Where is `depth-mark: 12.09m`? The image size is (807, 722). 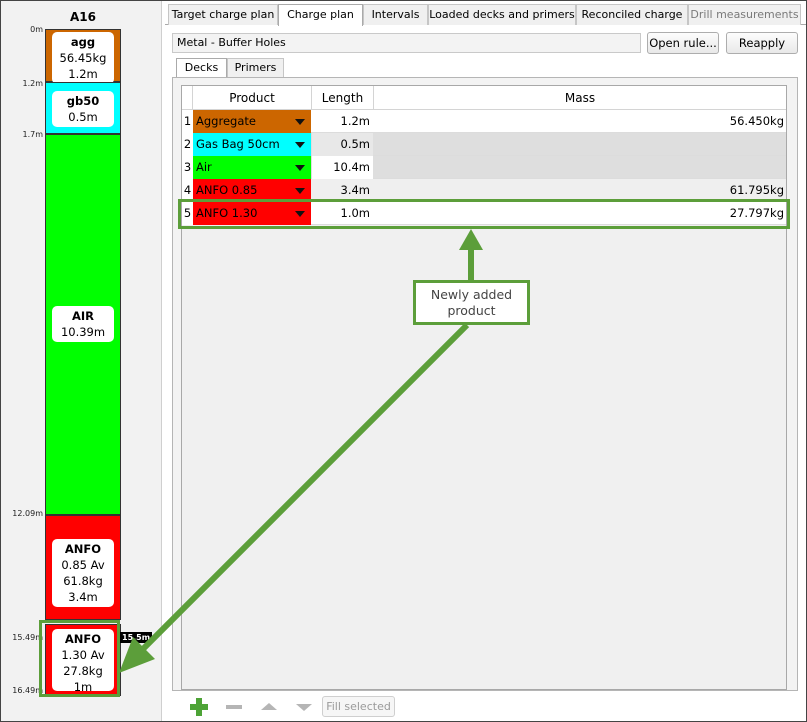 depth-mark: 12.09m is located at coordinates (27, 513).